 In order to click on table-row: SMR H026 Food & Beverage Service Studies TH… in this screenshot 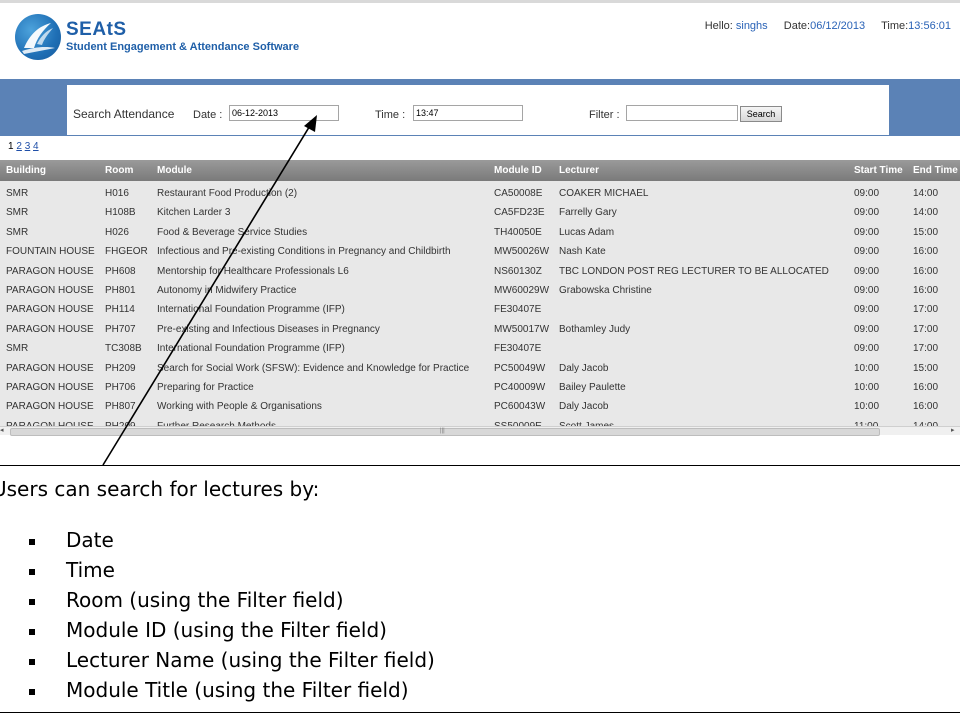, I will do `click(480, 231)`.